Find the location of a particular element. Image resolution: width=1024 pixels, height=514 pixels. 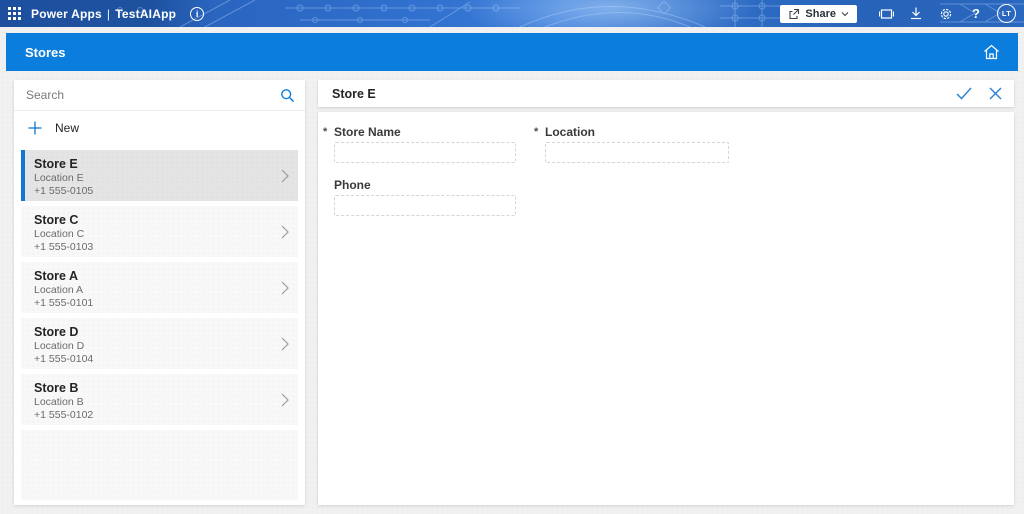

page-title: Stores is located at coordinates (45, 52).